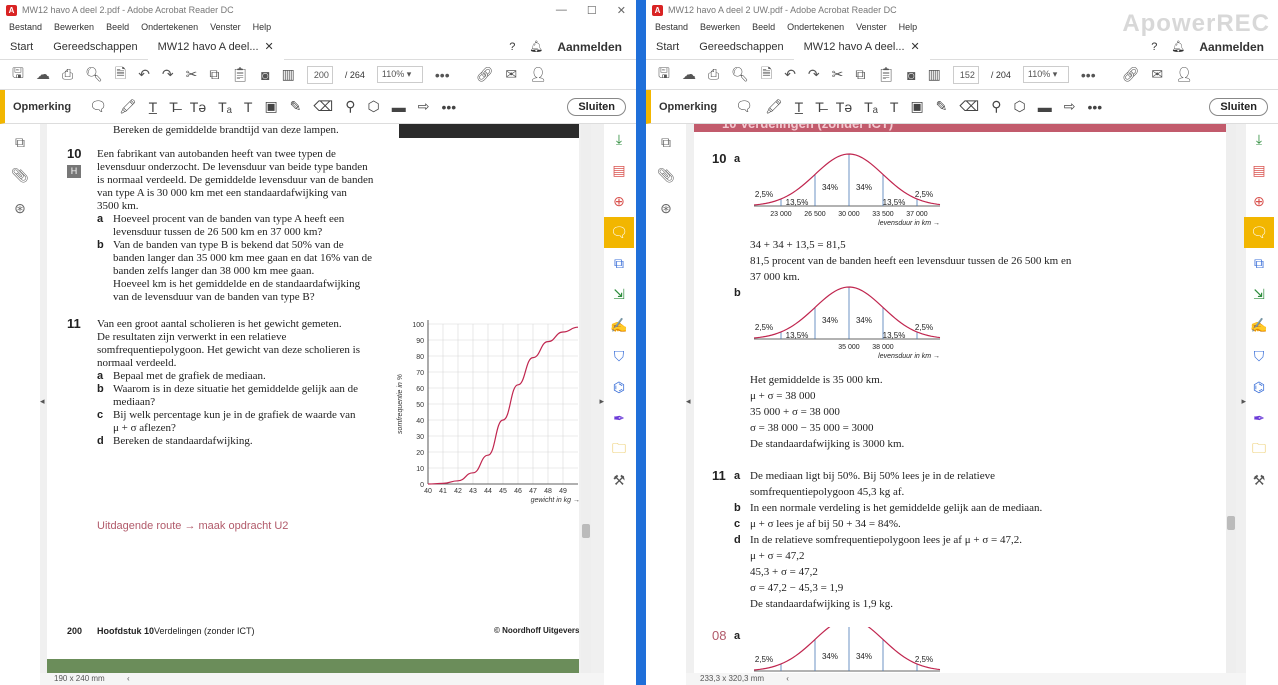 The image size is (1278, 685). Describe the element at coordinates (1184, 74) in the screenshot. I see `add-user-icon: 👤︎` at that location.